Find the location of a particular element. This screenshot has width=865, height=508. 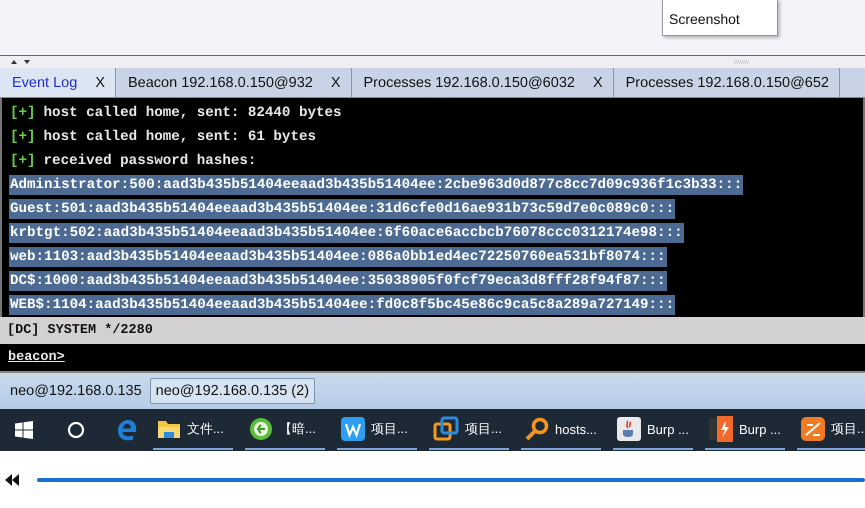

circle-icon is located at coordinates (76, 430).